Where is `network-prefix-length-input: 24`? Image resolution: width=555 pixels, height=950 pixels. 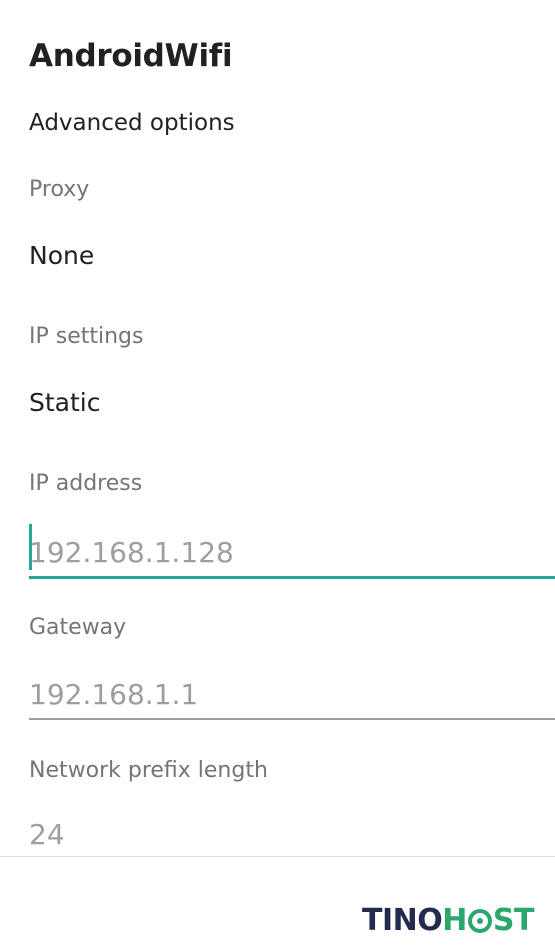
network-prefix-length-input: 24 is located at coordinates (179, 835).